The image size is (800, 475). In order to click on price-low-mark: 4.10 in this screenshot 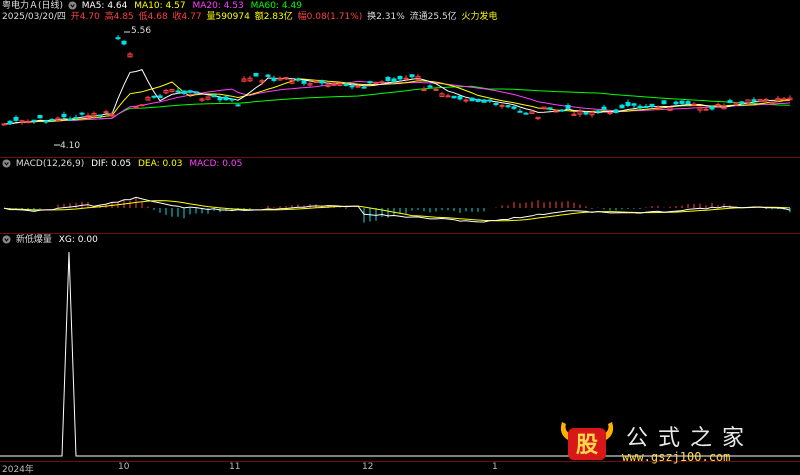, I will do `click(70, 146)`.